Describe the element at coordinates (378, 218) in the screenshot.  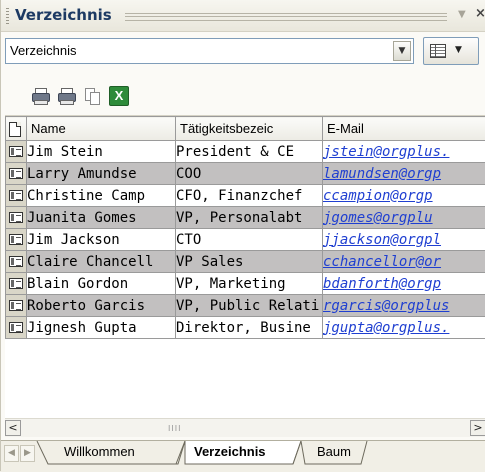
I see `row-email-link: jgomes@orgplu` at that location.